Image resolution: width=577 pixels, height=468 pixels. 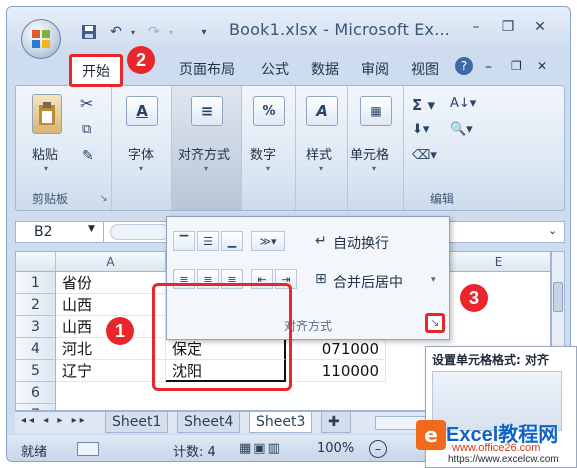 What do you see at coordinates (441, 199) in the screenshot?
I see `editing-group-label: 编辑` at bounding box center [441, 199].